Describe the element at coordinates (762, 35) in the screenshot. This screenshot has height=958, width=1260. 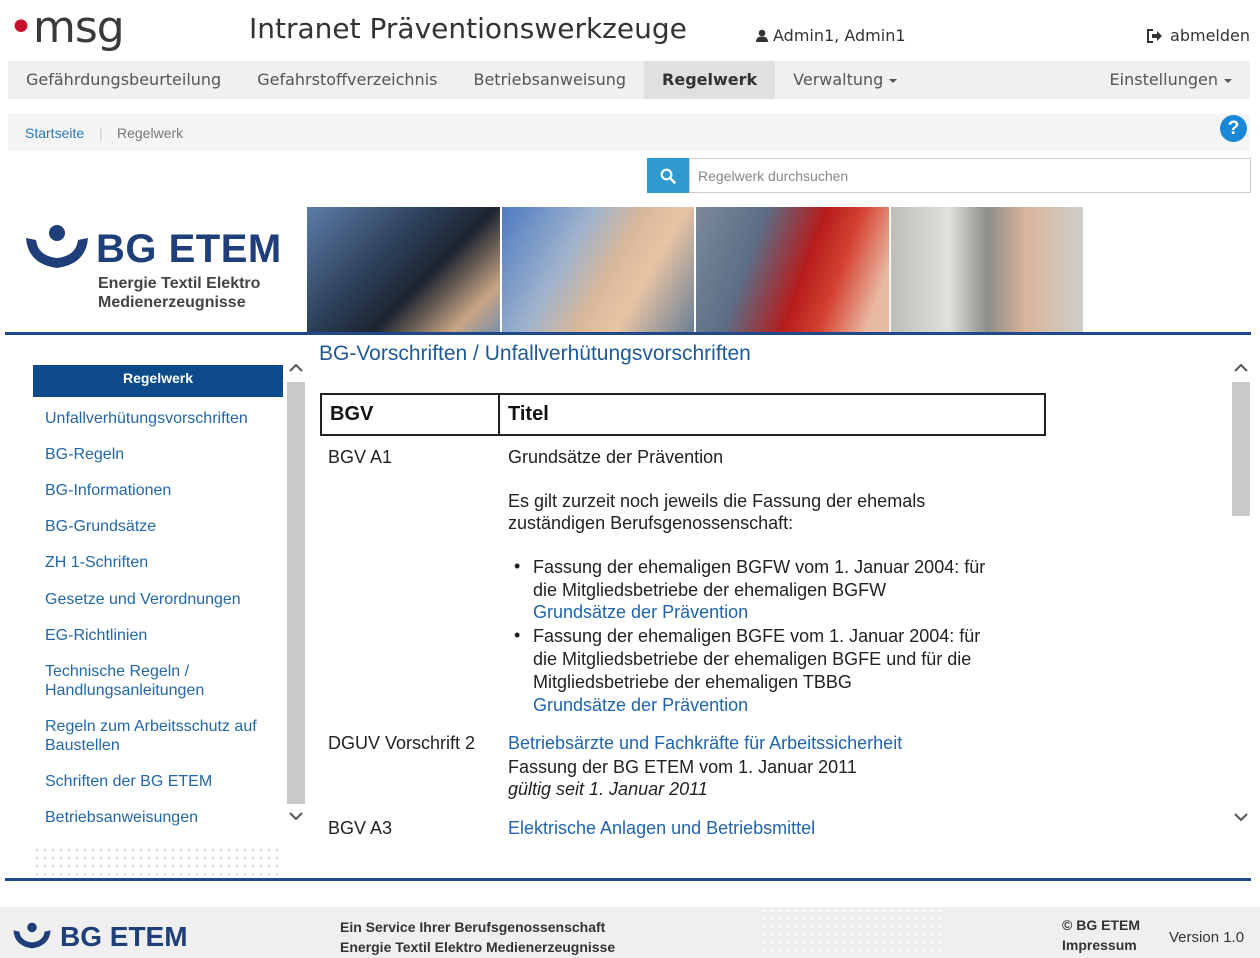
I see `user-icon` at that location.